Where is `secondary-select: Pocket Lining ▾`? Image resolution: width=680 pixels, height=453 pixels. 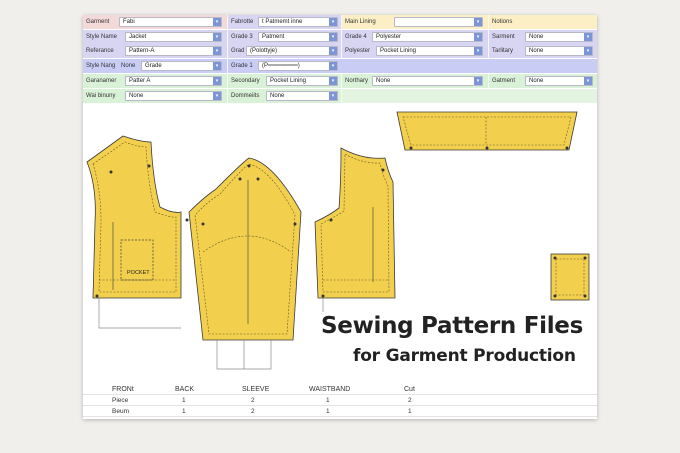 secondary-select: Pocket Lining ▾ is located at coordinates (302, 81).